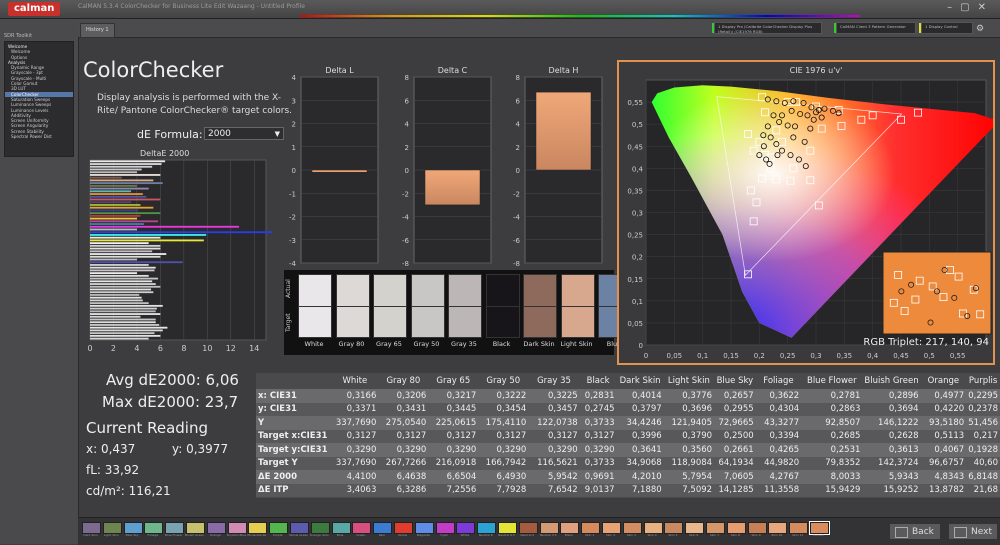  Describe the element at coordinates (277, 409) in the screenshot. I see `table-row-header: y: CIE31` at that location.